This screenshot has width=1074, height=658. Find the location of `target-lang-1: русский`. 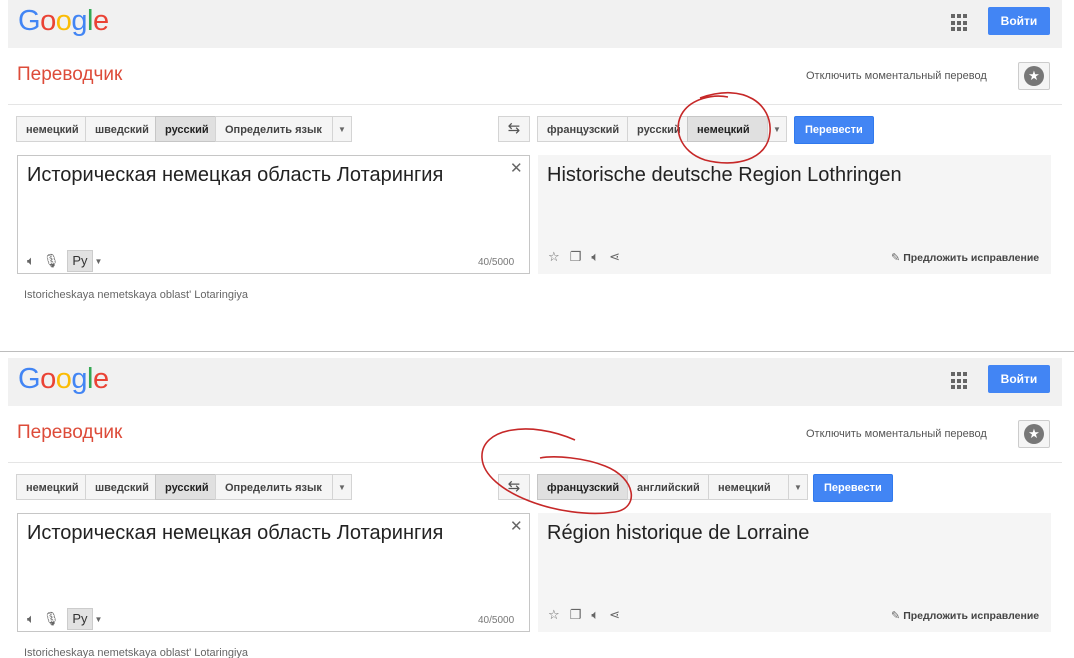

target-lang-1: русский is located at coordinates (657, 129).